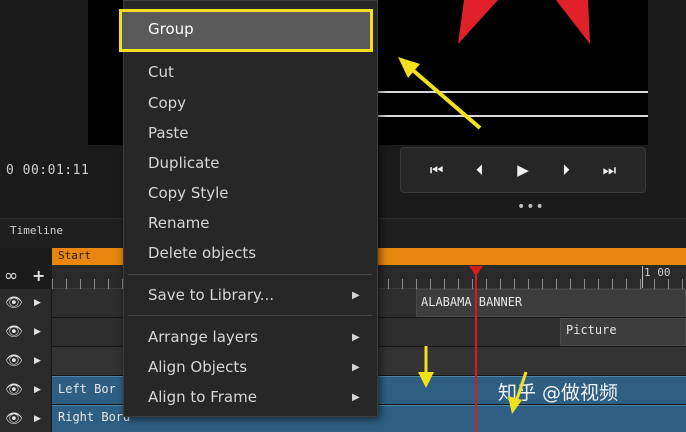  Describe the element at coordinates (188, 193) in the screenshot. I see `menu-item-copy-style: Copy Style` at that location.